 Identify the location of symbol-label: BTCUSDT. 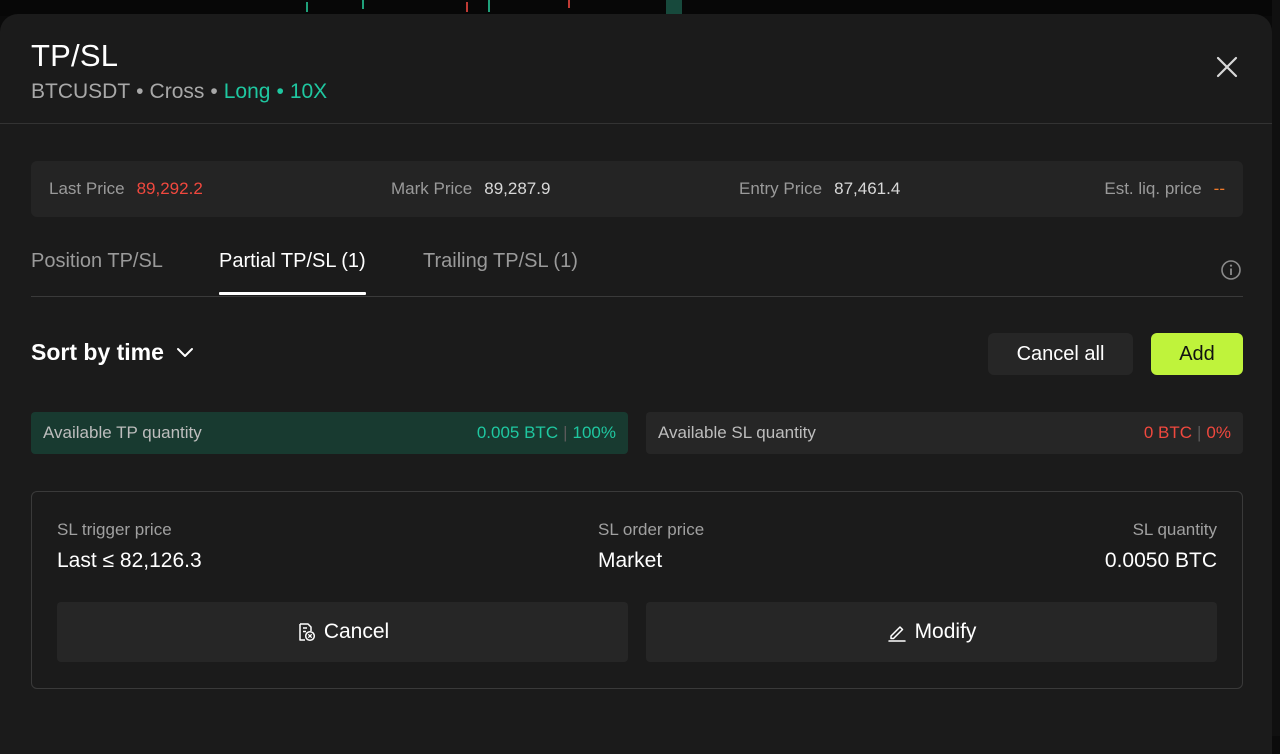
(81, 91).